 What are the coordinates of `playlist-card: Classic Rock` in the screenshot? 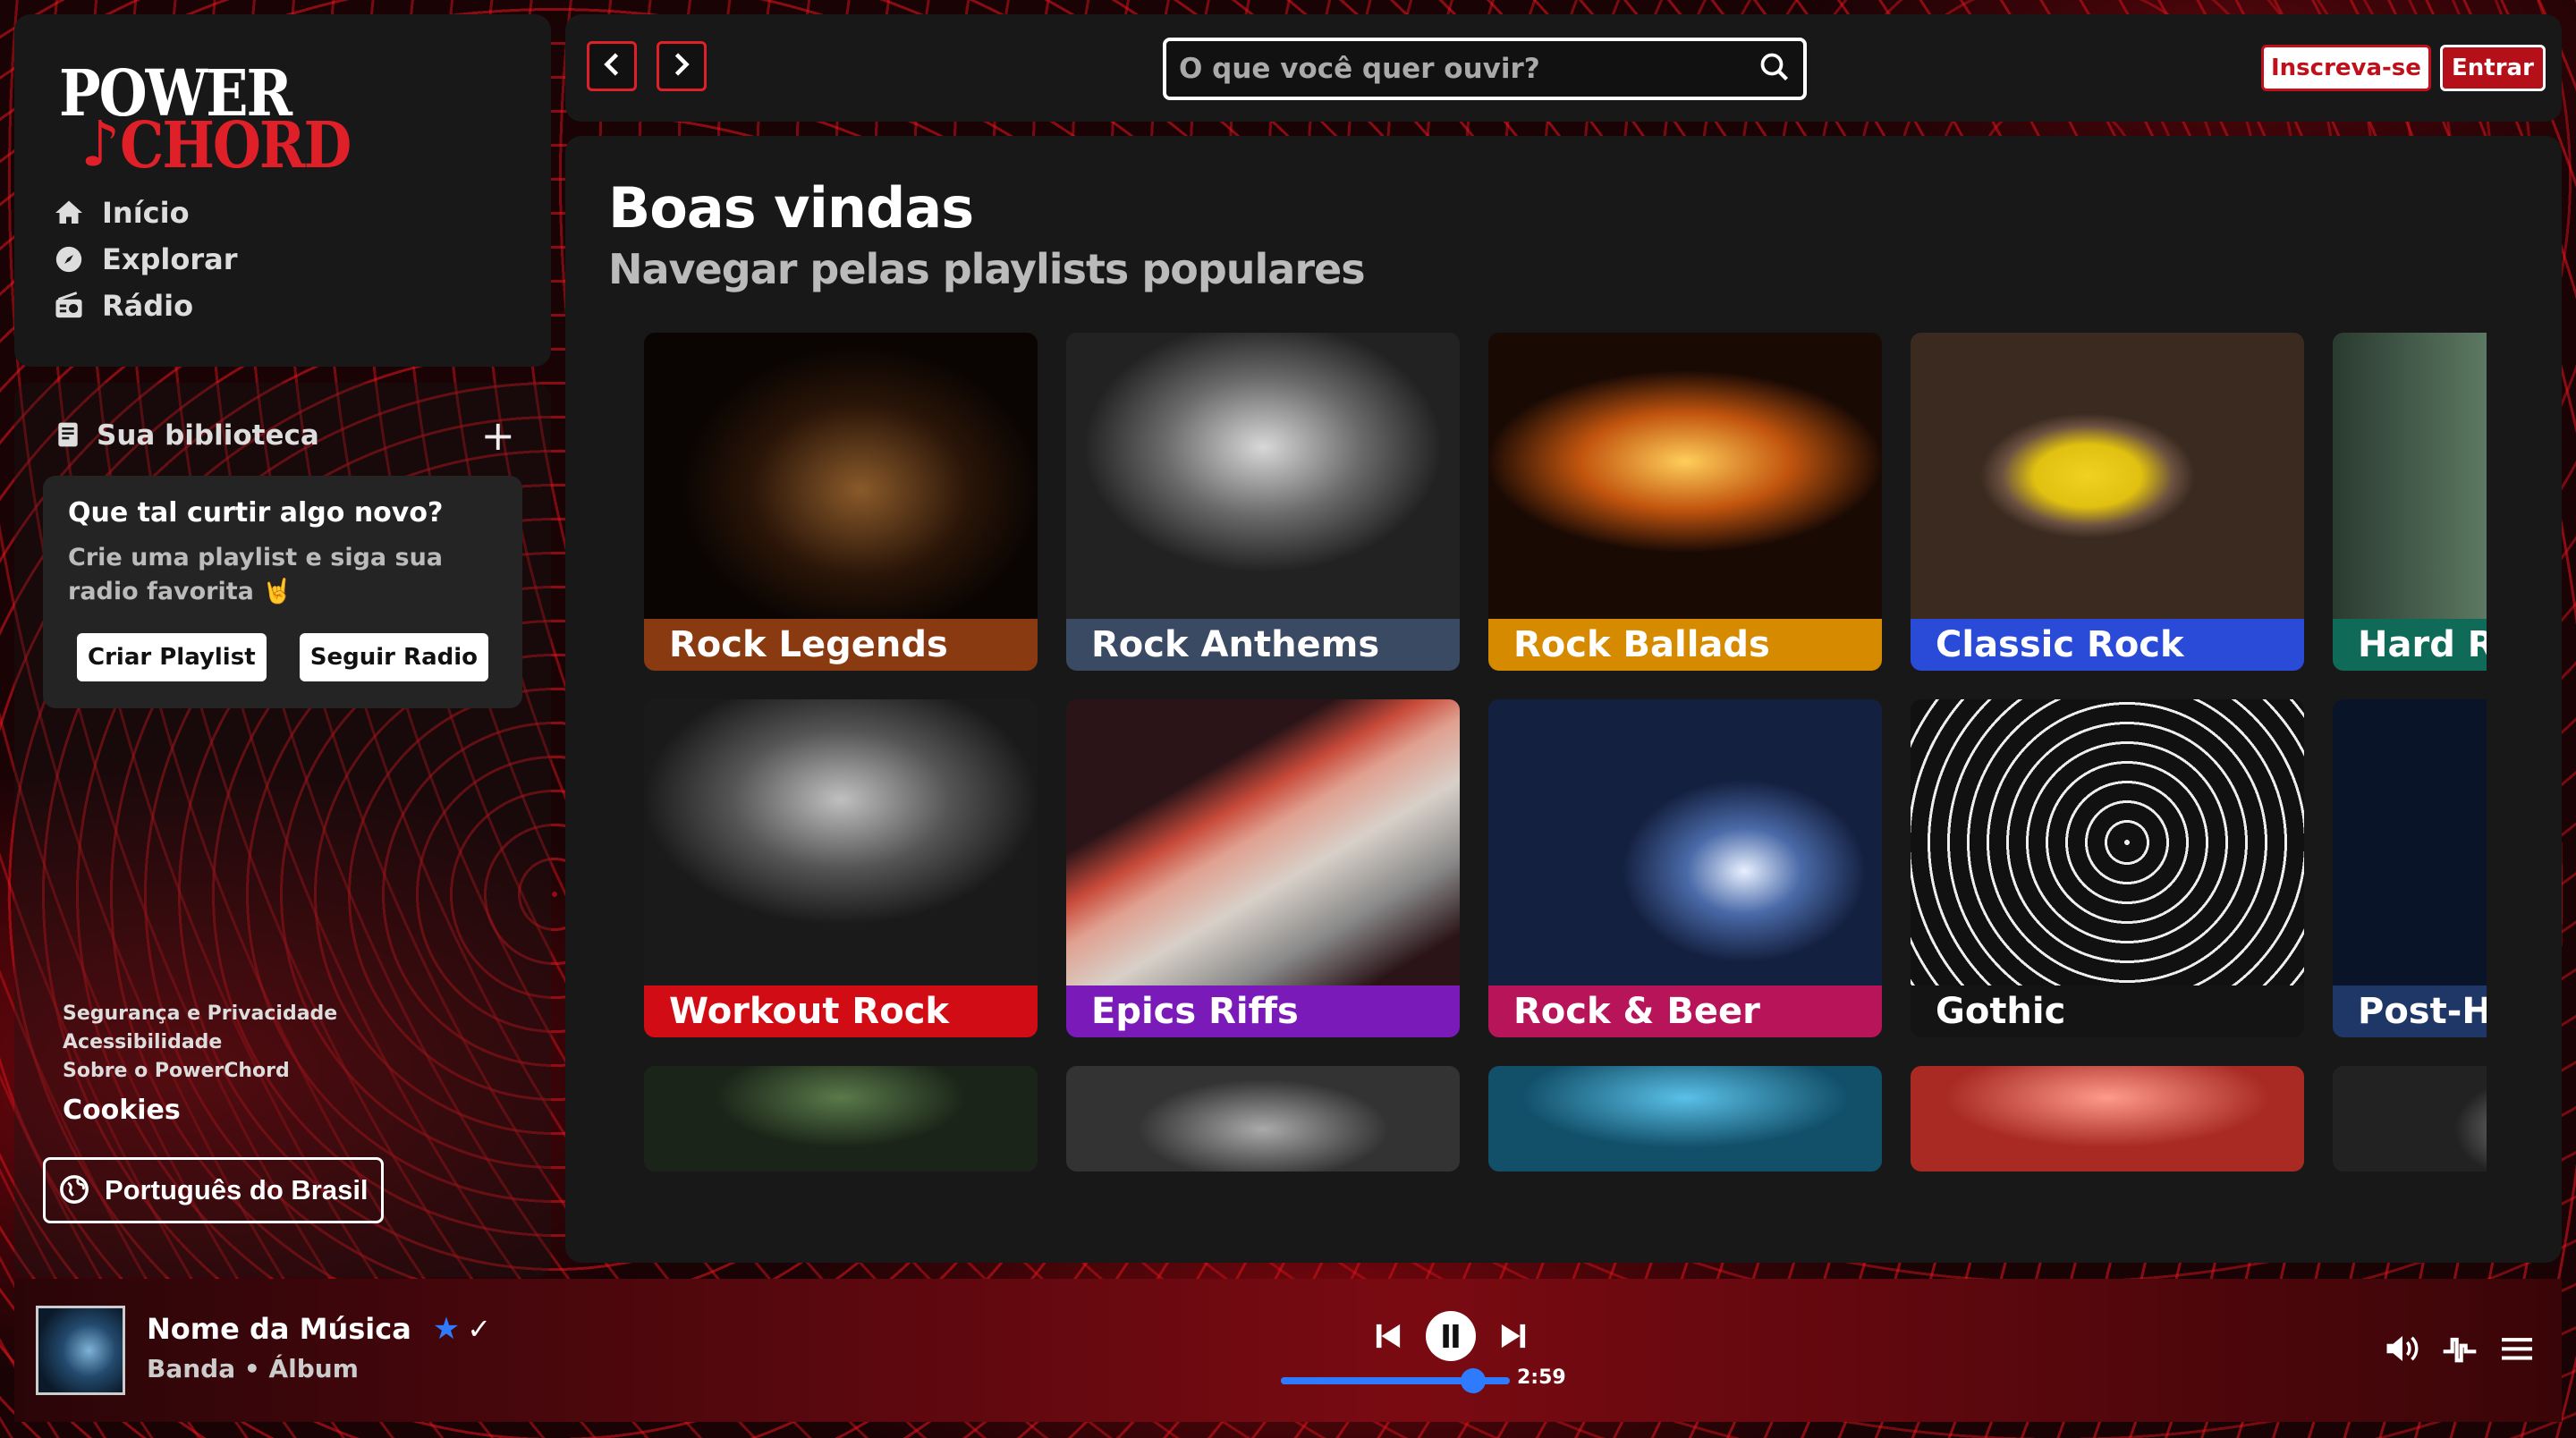 It's located at (2107, 502).